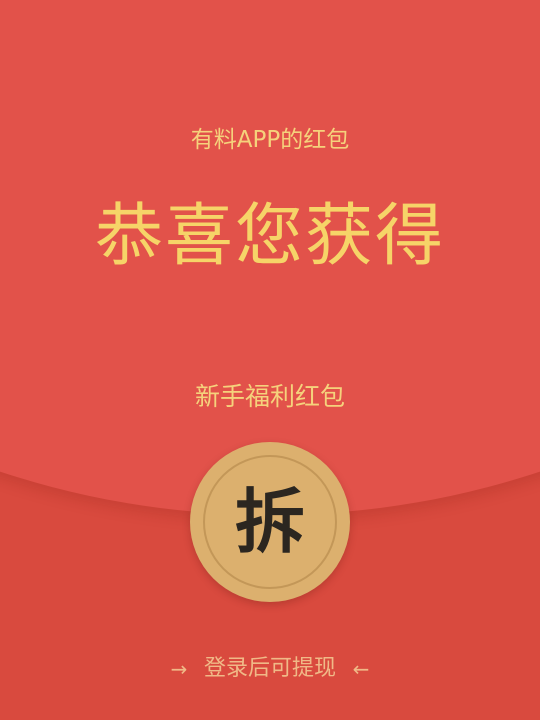  I want to click on open-button: 拆, so click(270, 522).